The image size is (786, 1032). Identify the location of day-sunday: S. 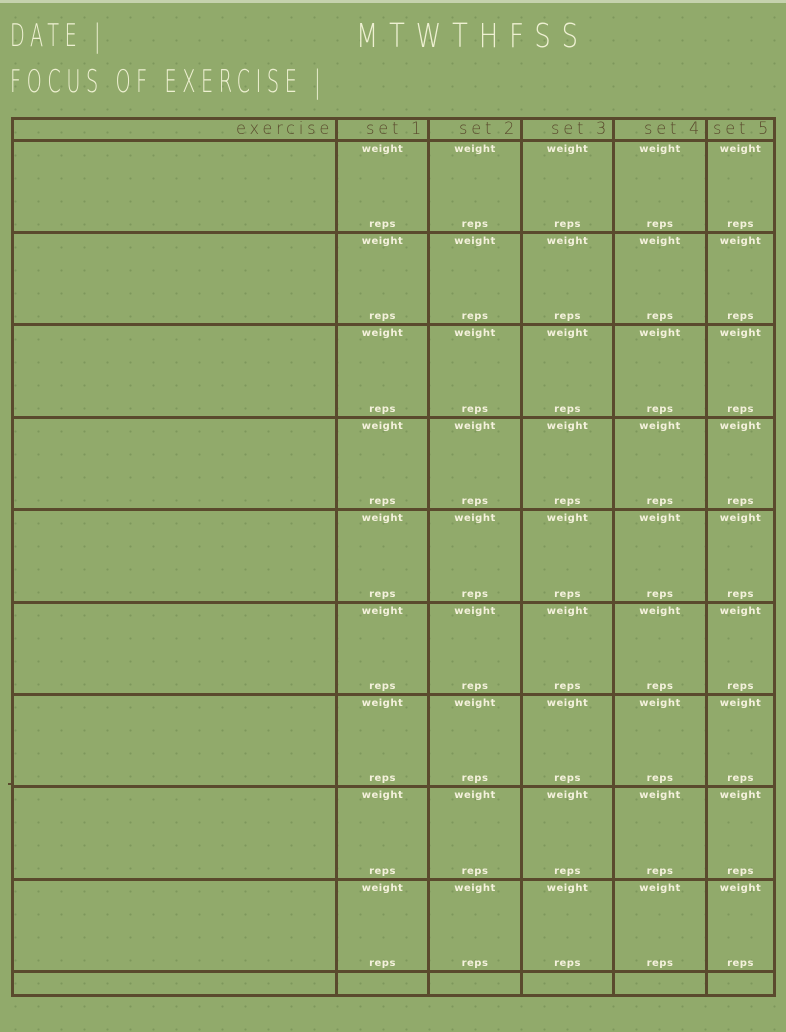
(575, 35).